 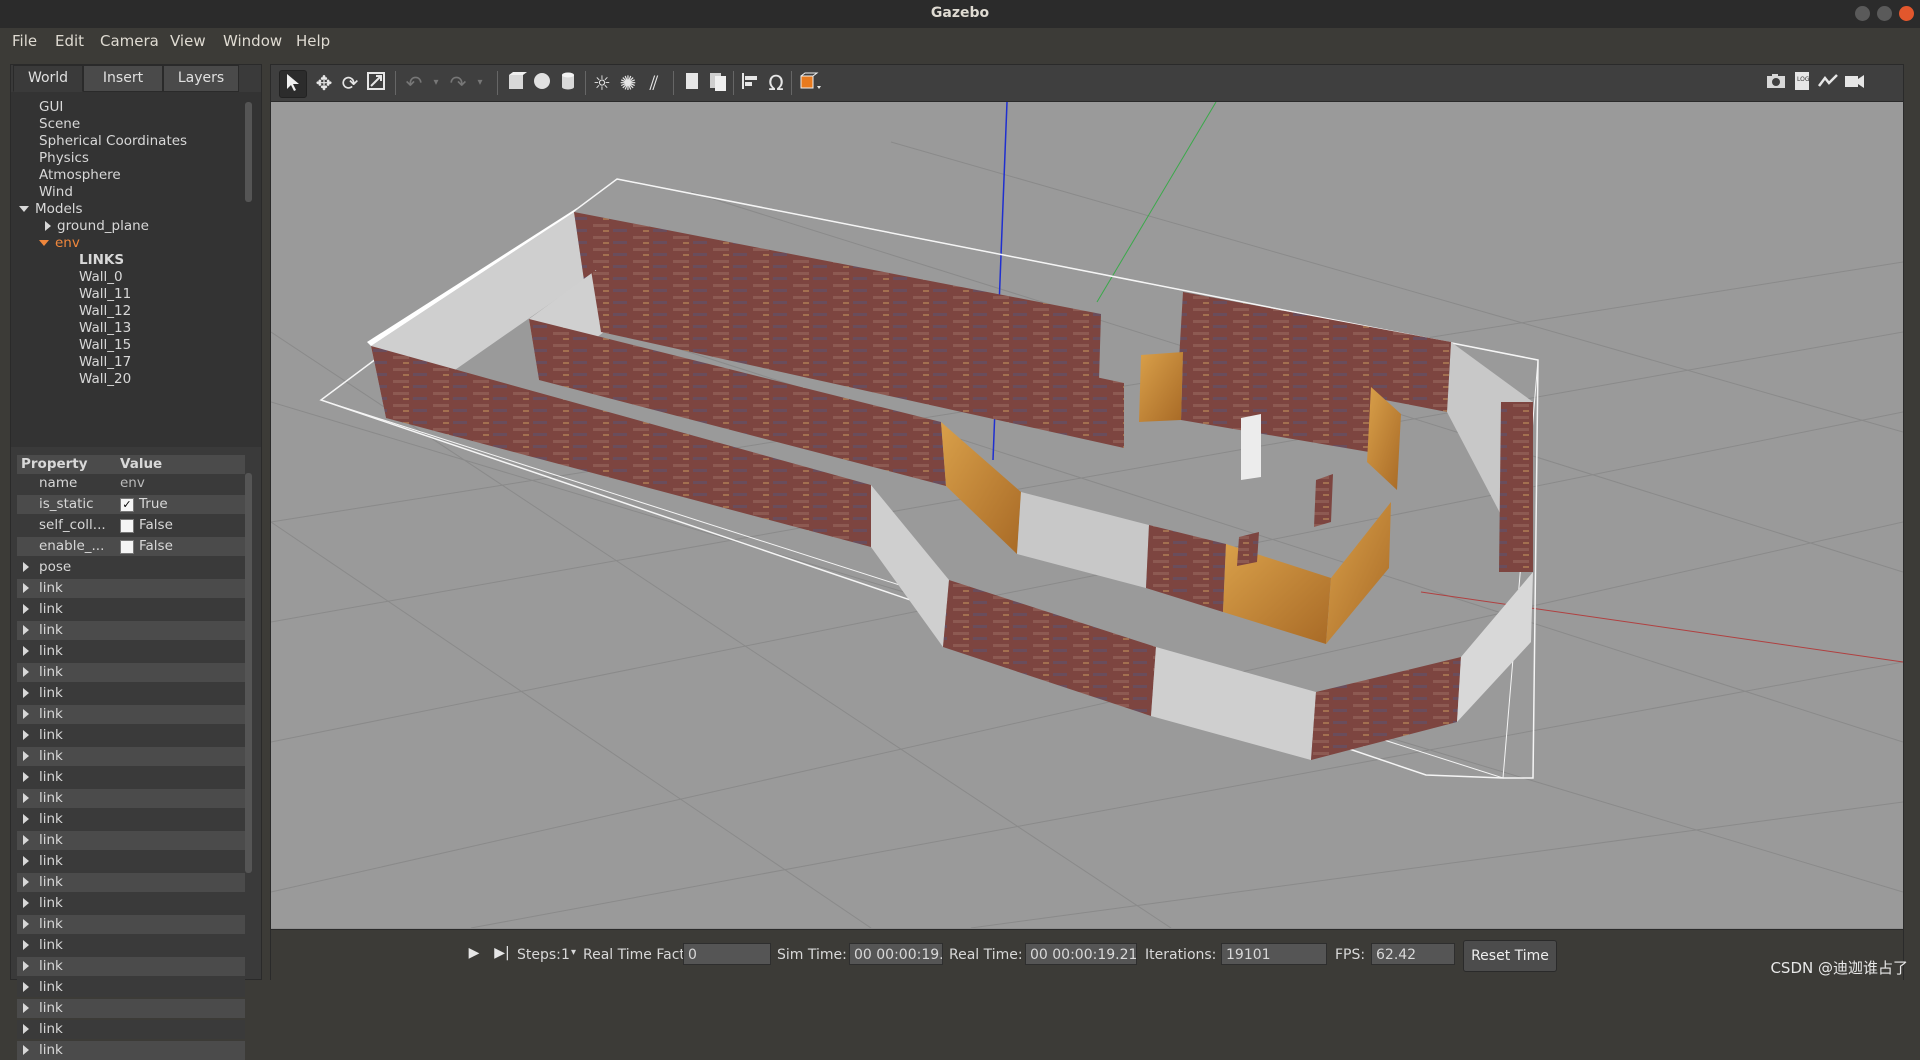 What do you see at coordinates (127, 526) in the screenshot?
I see `self-collide-checkbox` at bounding box center [127, 526].